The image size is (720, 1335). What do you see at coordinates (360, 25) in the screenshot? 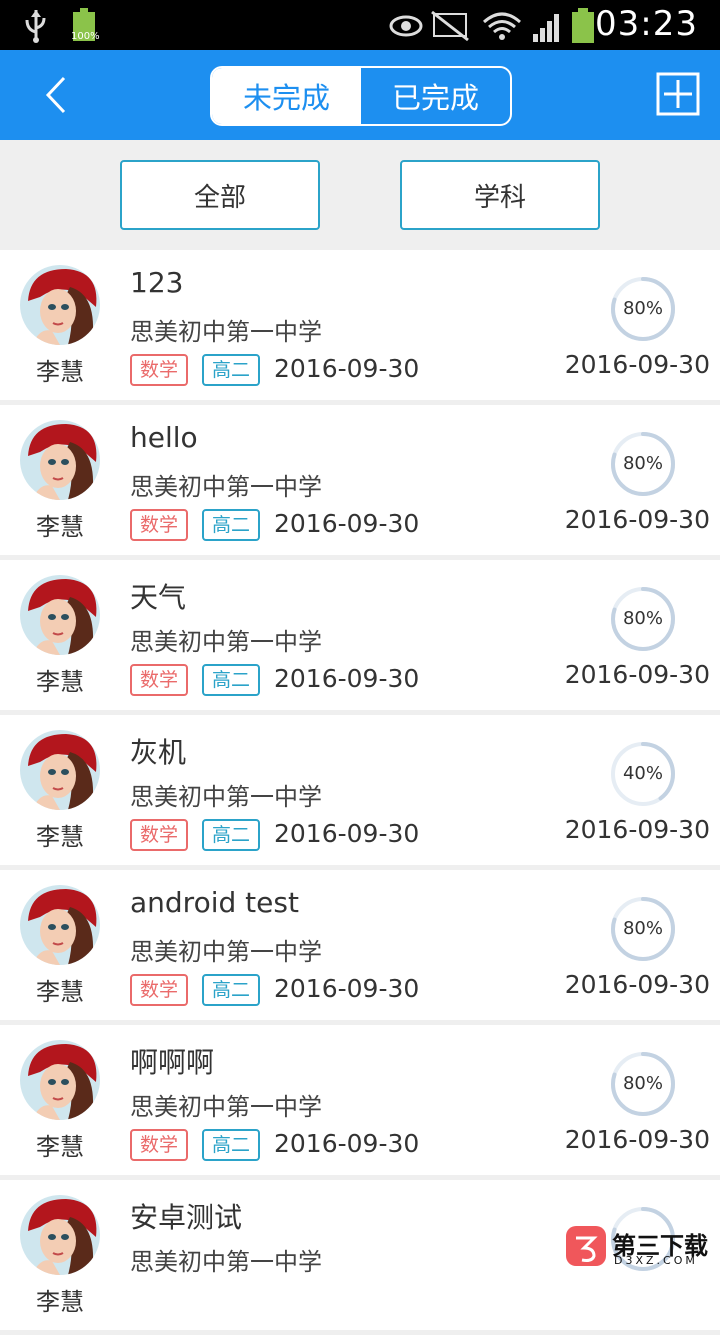
I see `status-bar: 100% 03:23` at bounding box center [360, 25].